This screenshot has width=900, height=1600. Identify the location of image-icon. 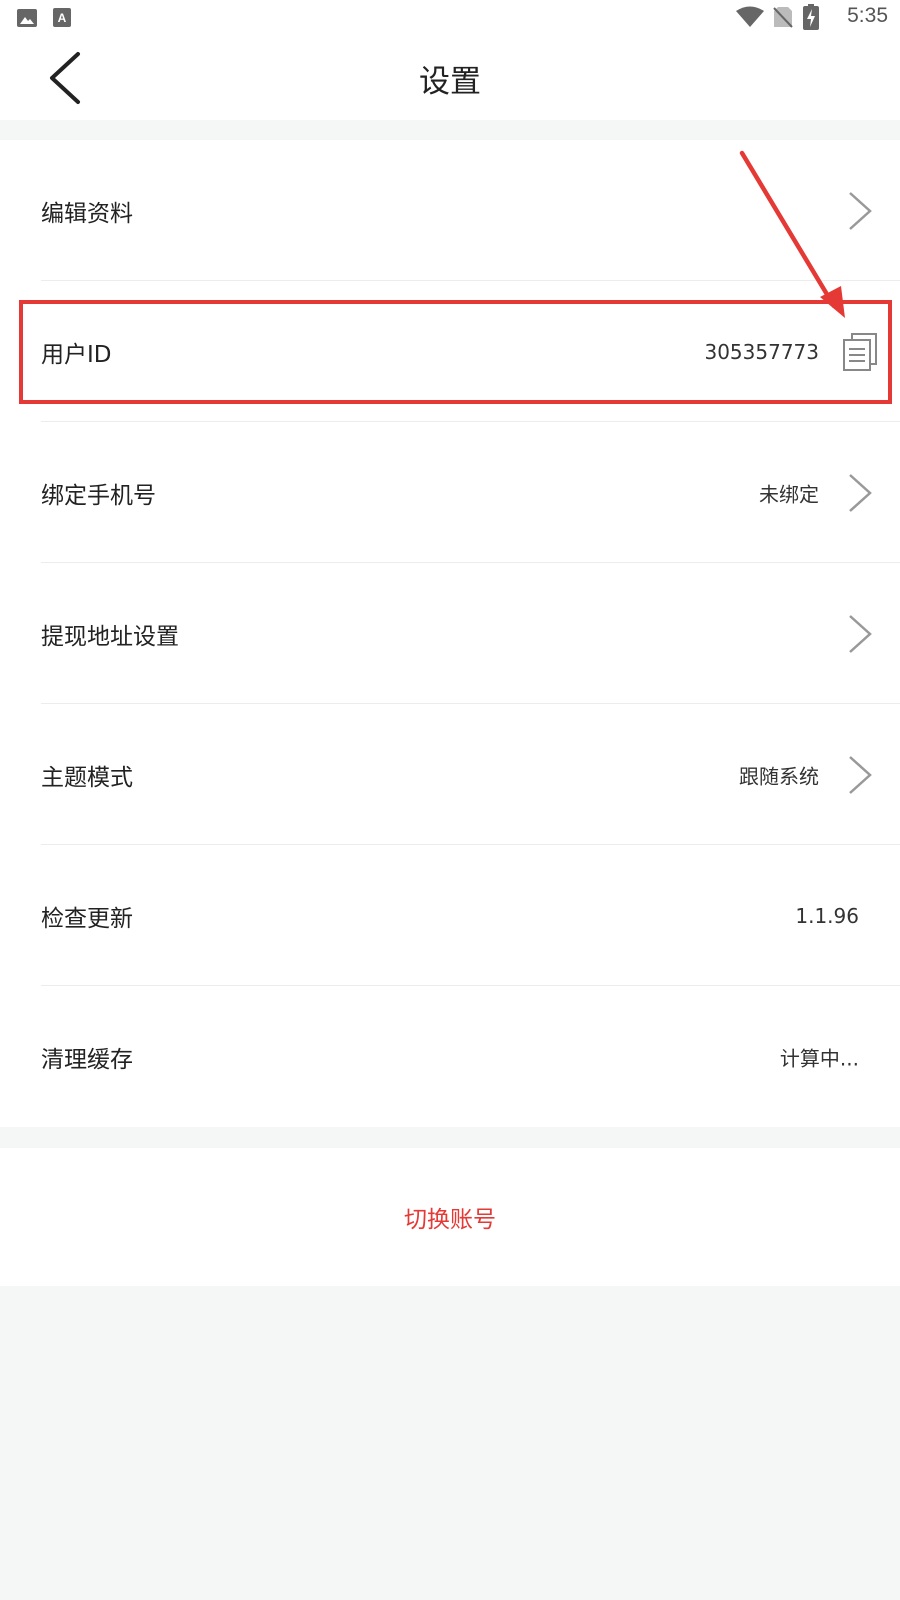
(27, 18).